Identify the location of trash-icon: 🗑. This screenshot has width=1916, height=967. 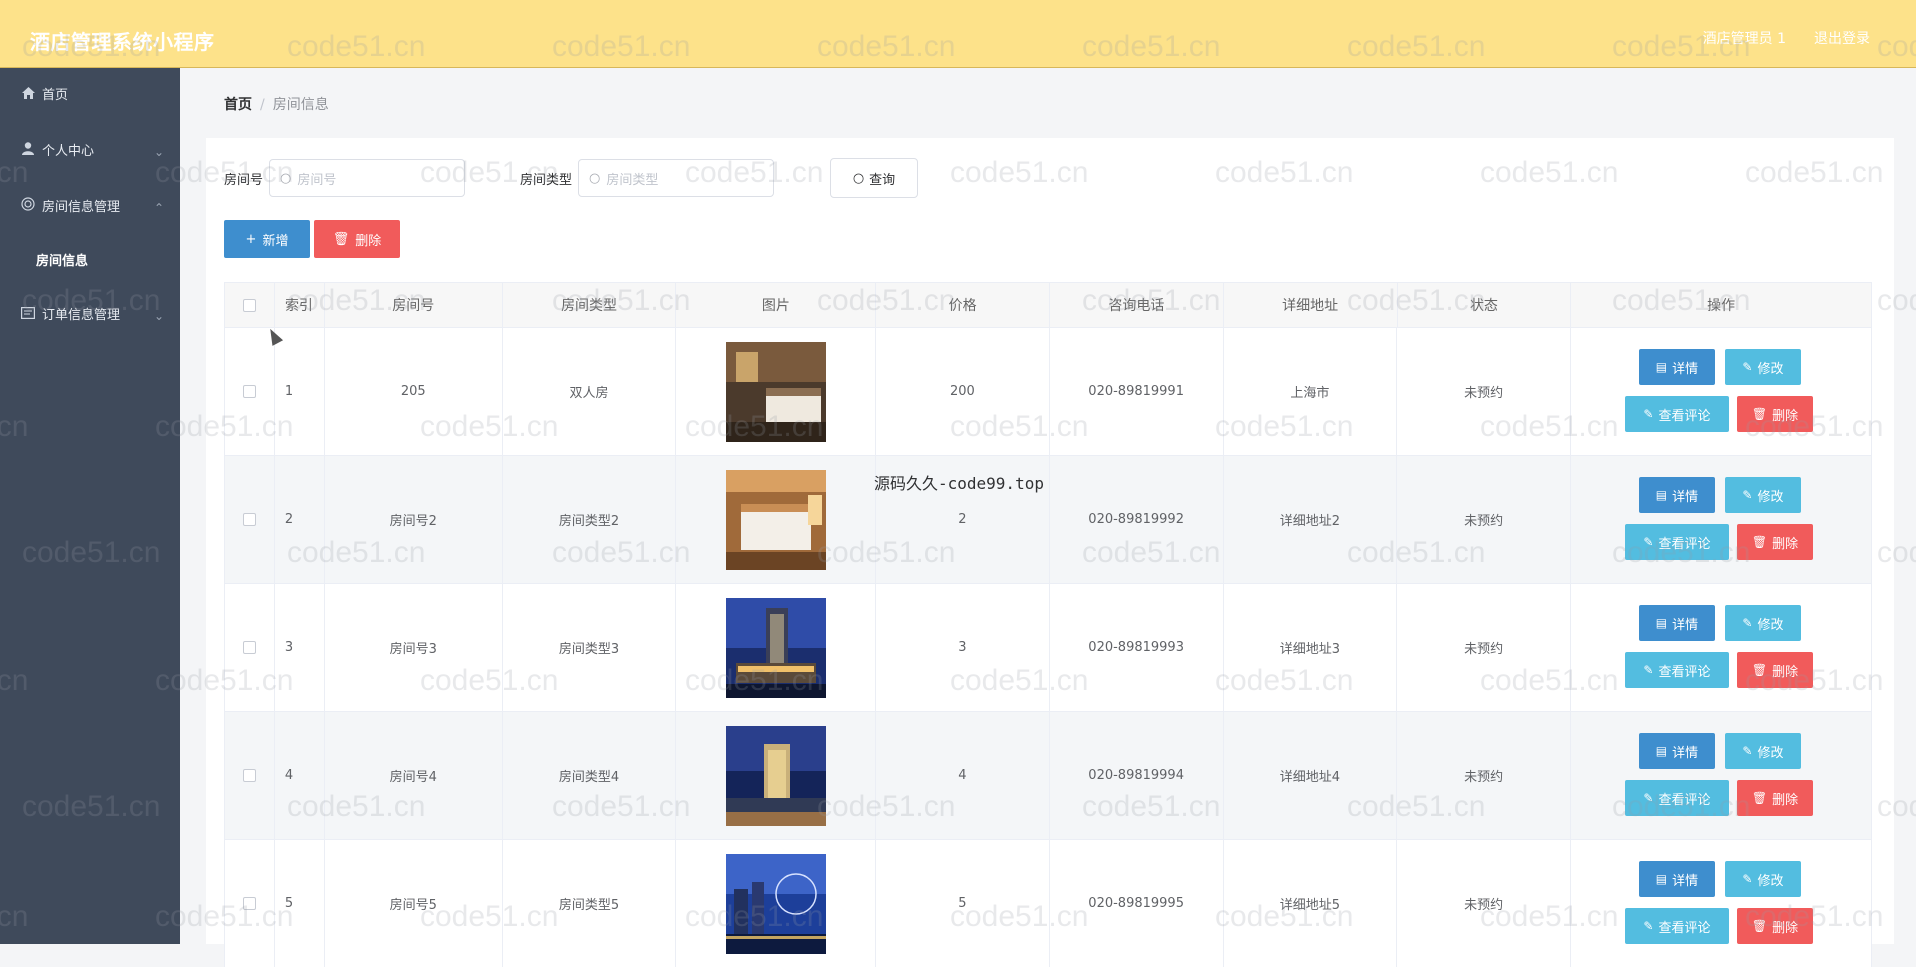
(1759, 798).